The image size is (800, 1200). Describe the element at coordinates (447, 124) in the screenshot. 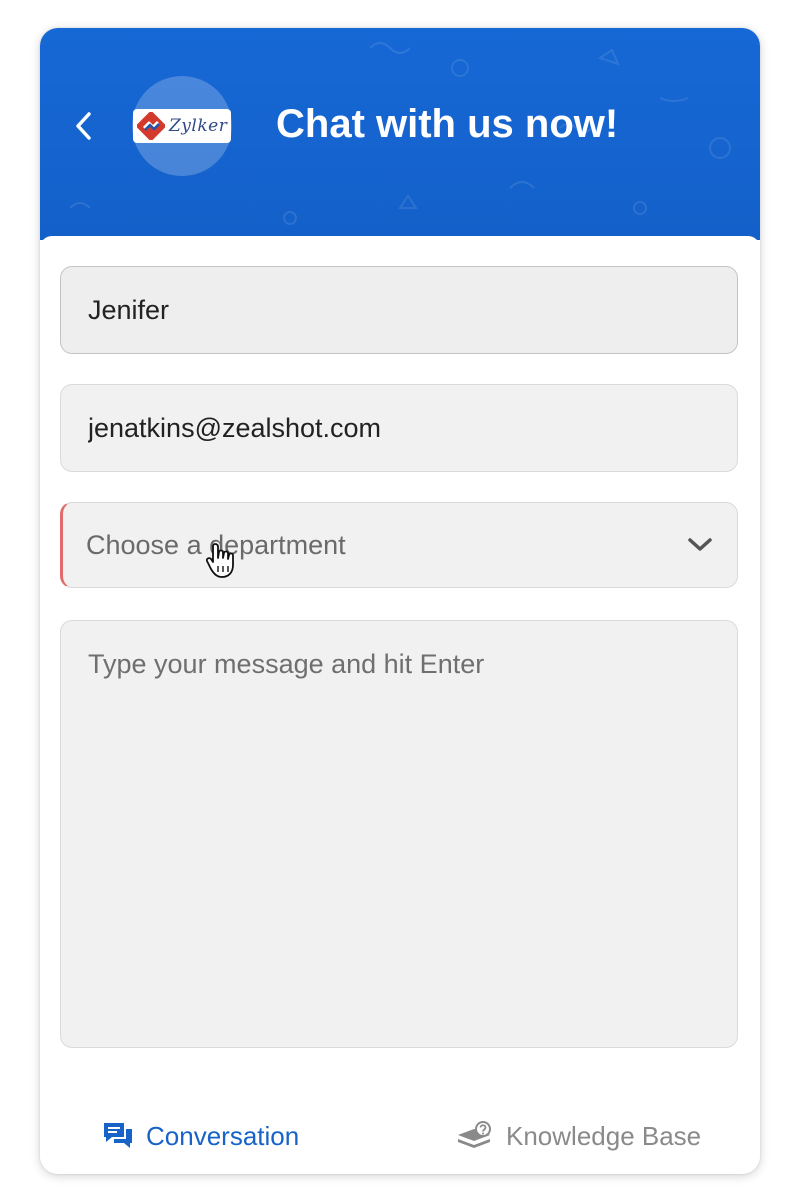

I see `page-title: Chat with us now!` at that location.